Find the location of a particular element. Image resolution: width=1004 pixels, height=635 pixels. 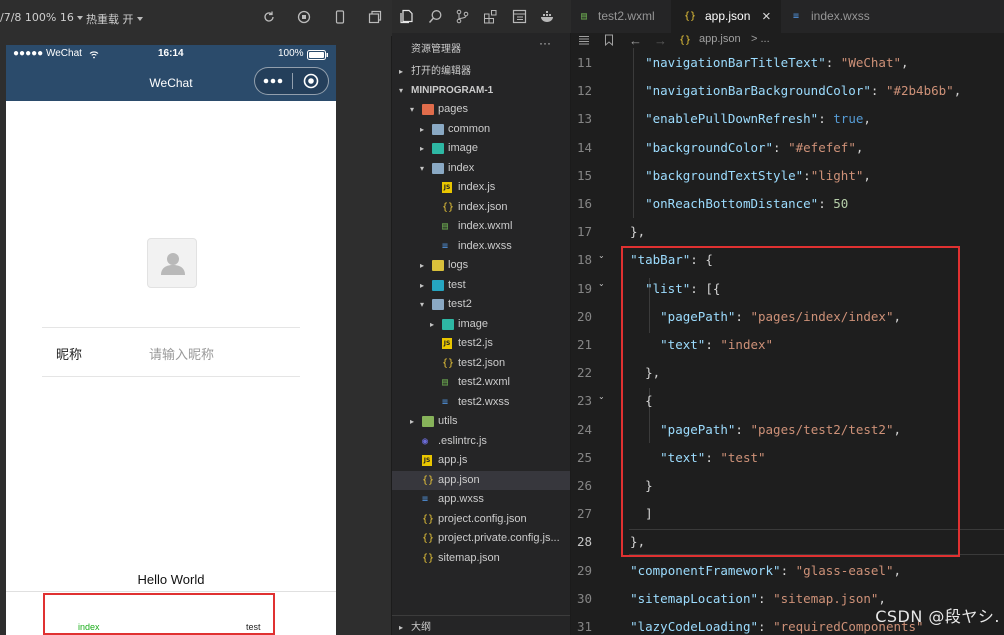

section-open-editors: ▸ 打开的编辑器 is located at coordinates (481, 71).